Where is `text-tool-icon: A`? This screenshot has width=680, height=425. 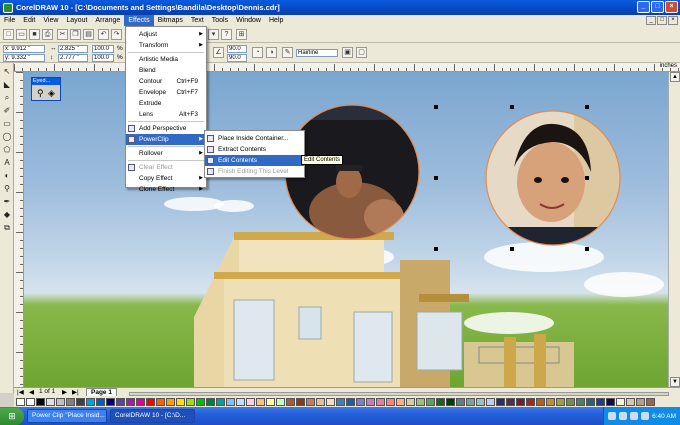
text-tool-icon: A is located at coordinates (7, 163).